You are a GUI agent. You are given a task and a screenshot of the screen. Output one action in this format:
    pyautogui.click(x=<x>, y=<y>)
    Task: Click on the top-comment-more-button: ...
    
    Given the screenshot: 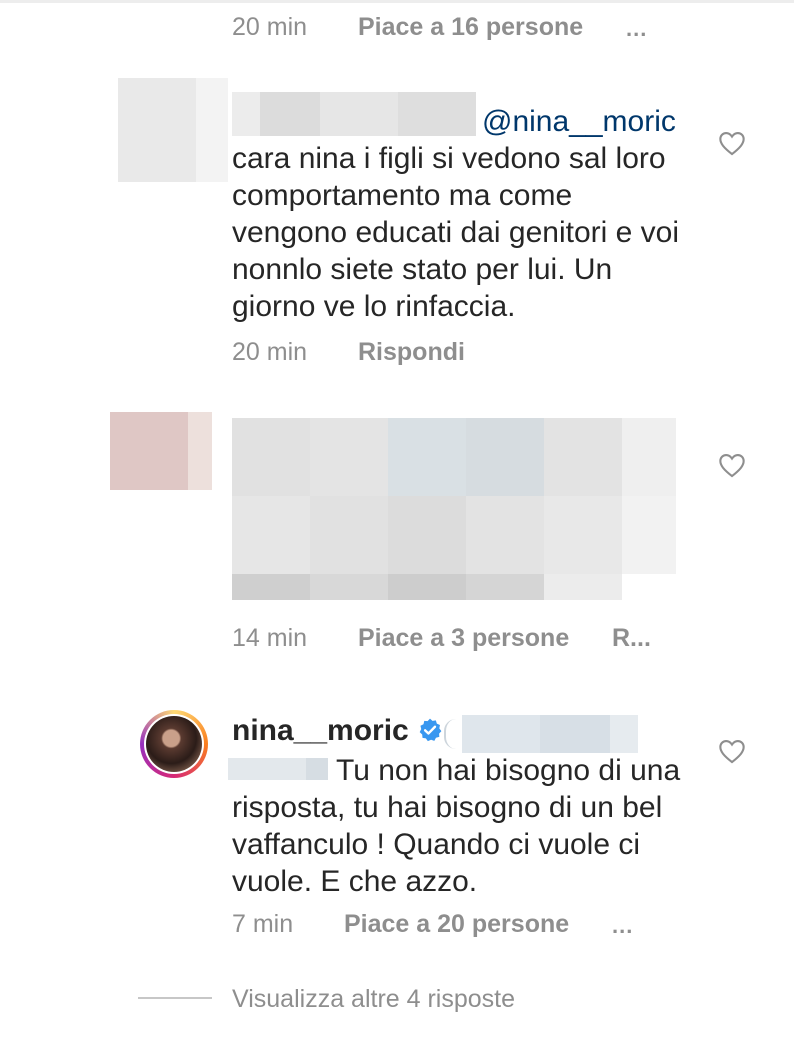 What is the action you would take?
    pyautogui.click(x=636, y=29)
    